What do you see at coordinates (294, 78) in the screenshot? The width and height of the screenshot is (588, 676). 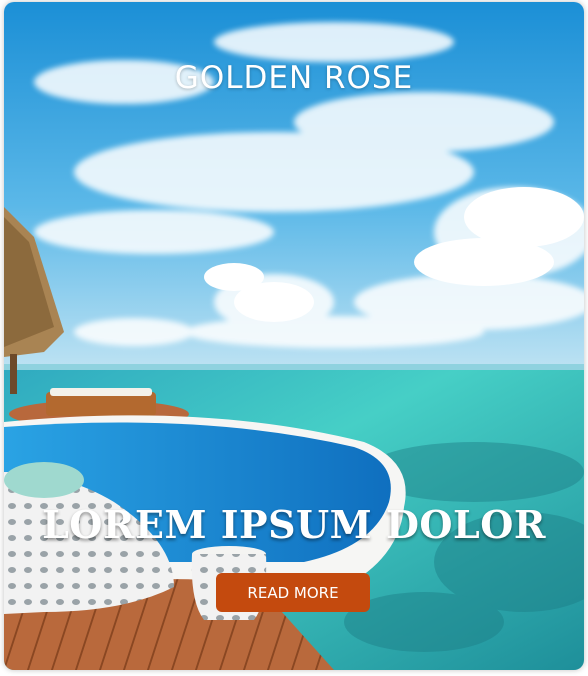 I see `brand-title: GOLDEN ROSE` at bounding box center [294, 78].